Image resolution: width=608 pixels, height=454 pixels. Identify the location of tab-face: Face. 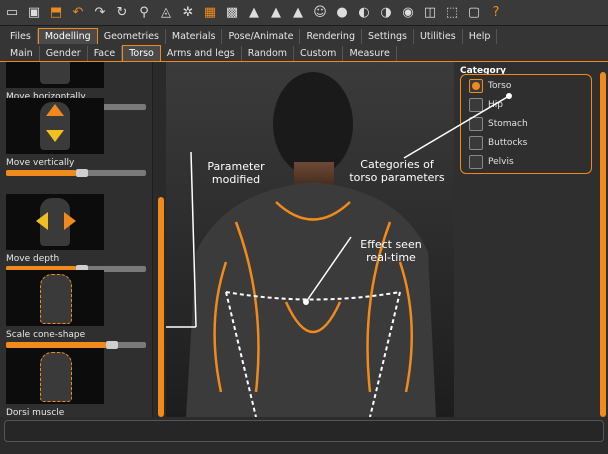
(105, 53).